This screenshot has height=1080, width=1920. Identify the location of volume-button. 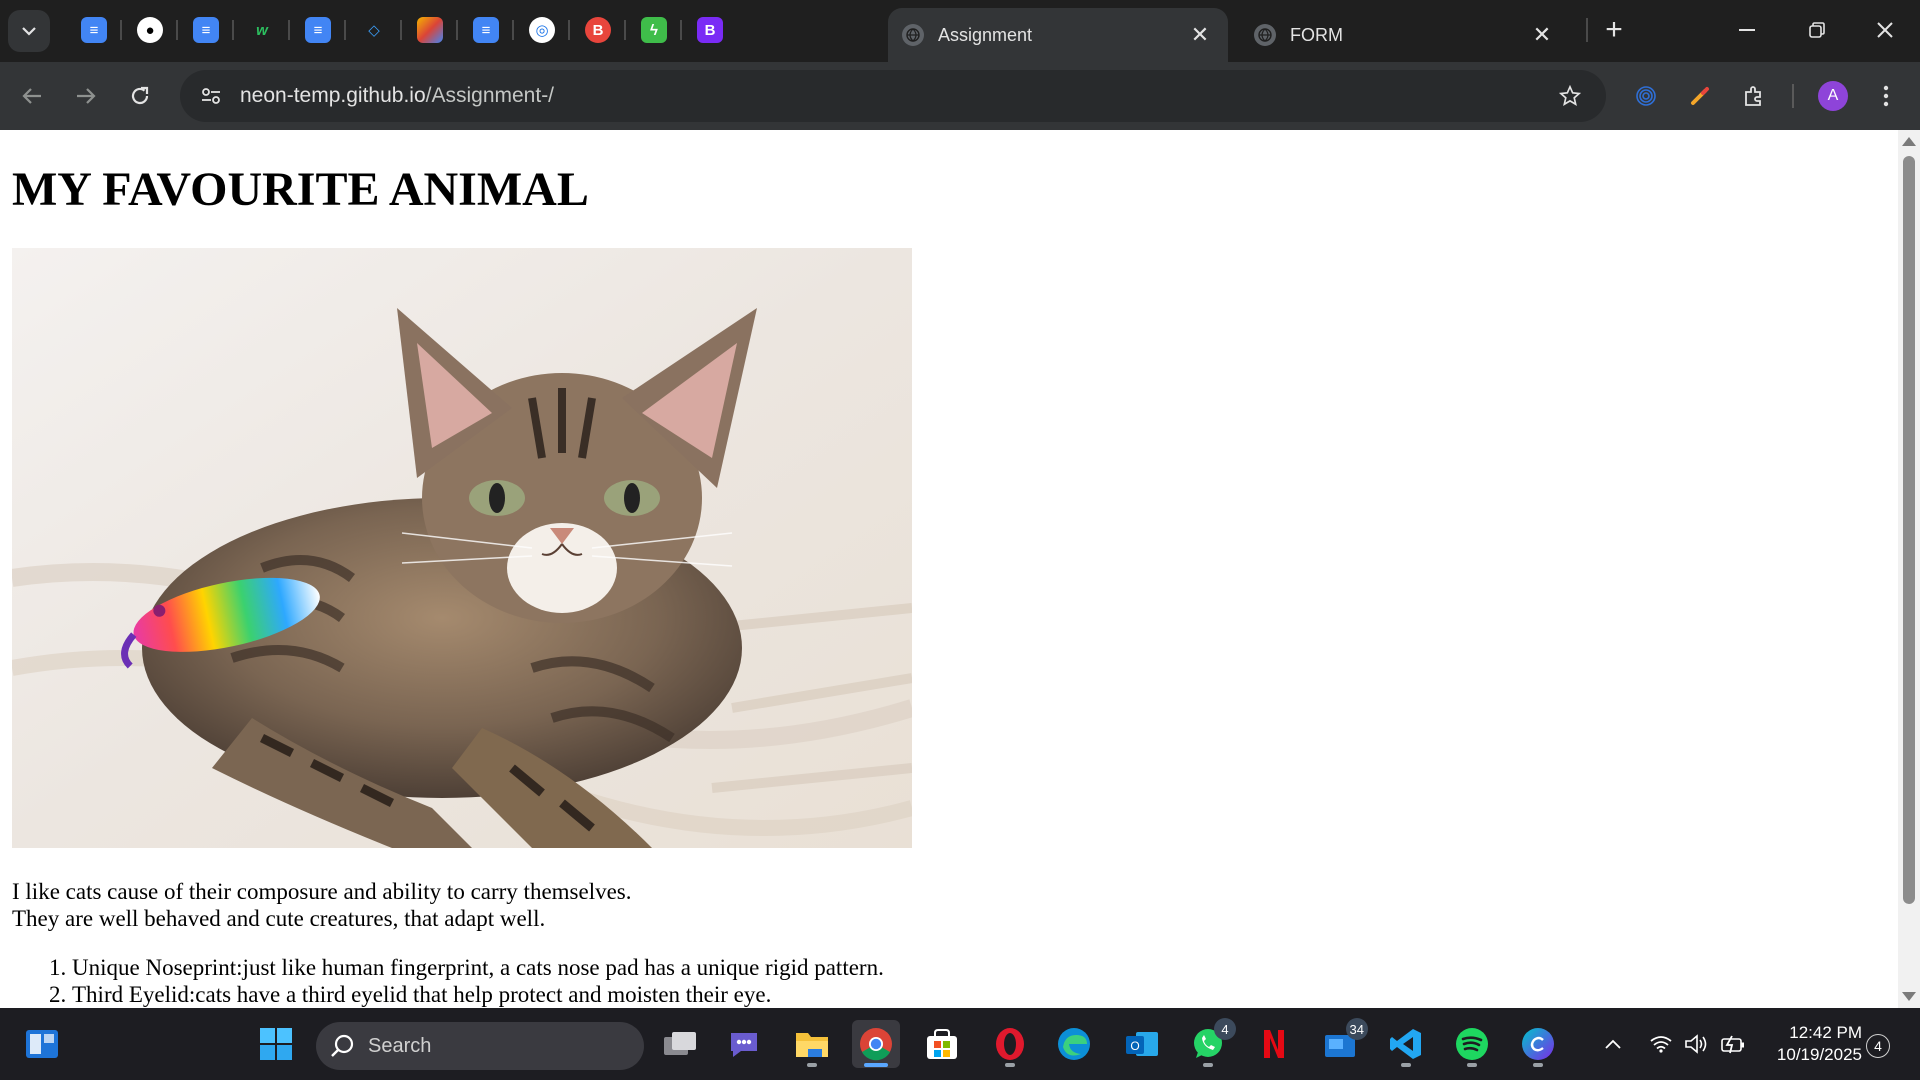
(1697, 1044).